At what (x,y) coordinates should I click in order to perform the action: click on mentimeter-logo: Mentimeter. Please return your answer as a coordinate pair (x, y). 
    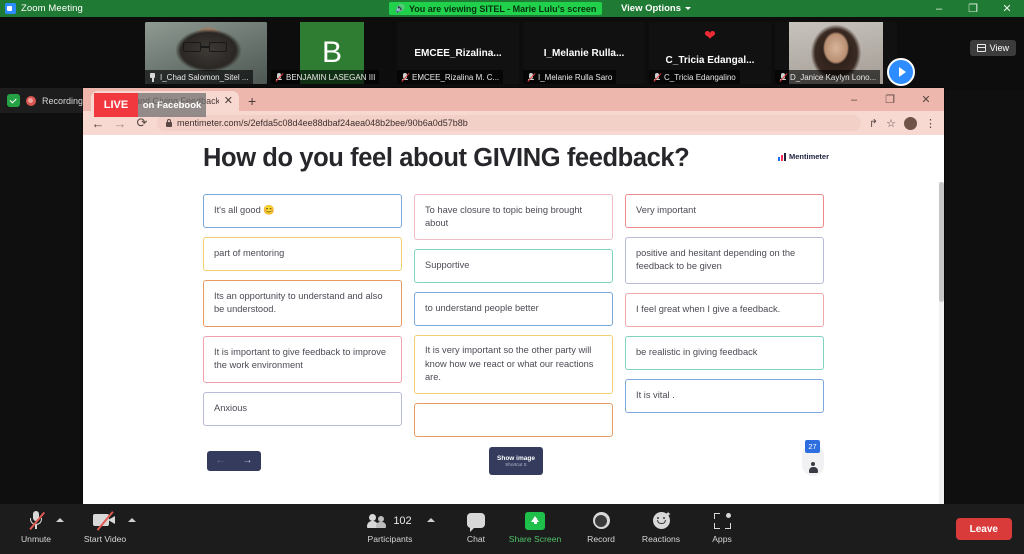
    Looking at the image, I should click on (803, 156).